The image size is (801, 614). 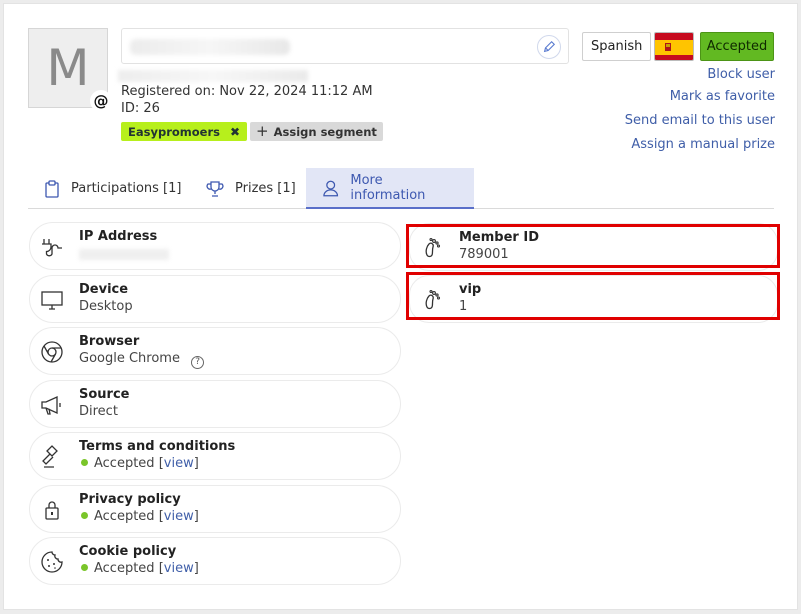 I want to click on browser-card: Browser Google Chrome ?, so click(x=215, y=351).